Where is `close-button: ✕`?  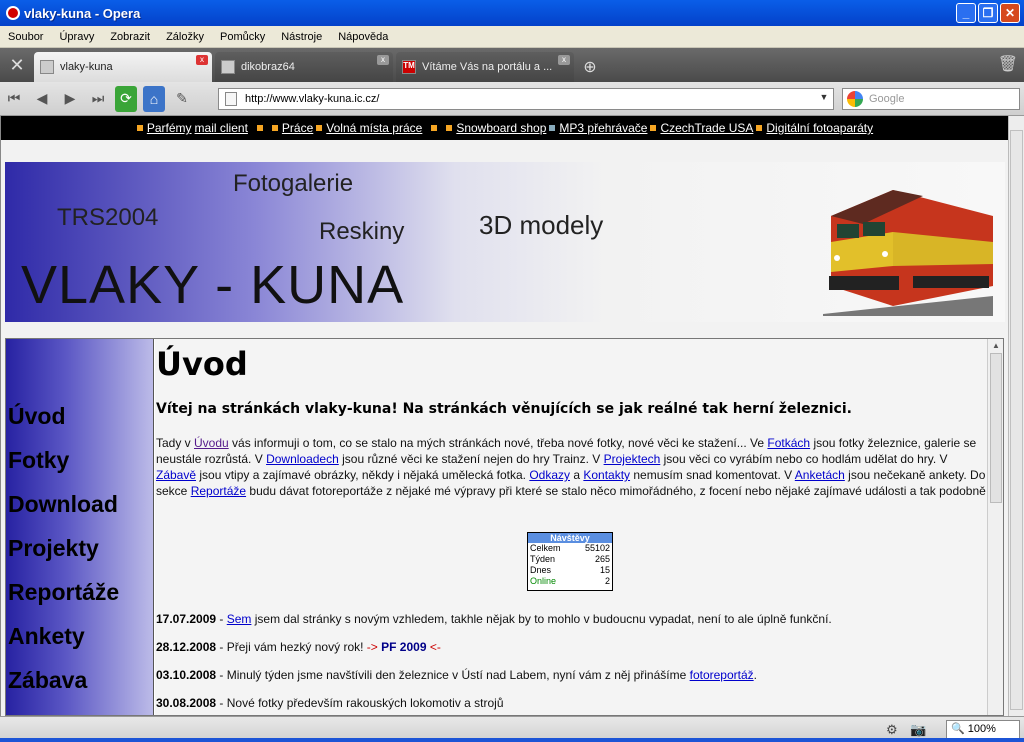
close-button: ✕ is located at coordinates (1010, 13).